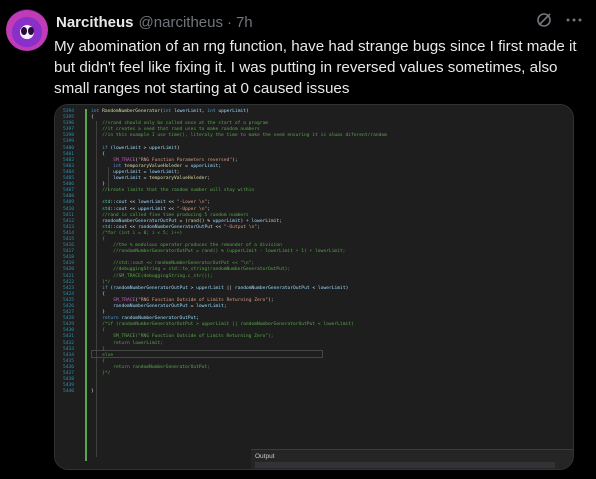 This screenshot has height=479, width=596. I want to click on avatar-eye-right, so click(31, 31).